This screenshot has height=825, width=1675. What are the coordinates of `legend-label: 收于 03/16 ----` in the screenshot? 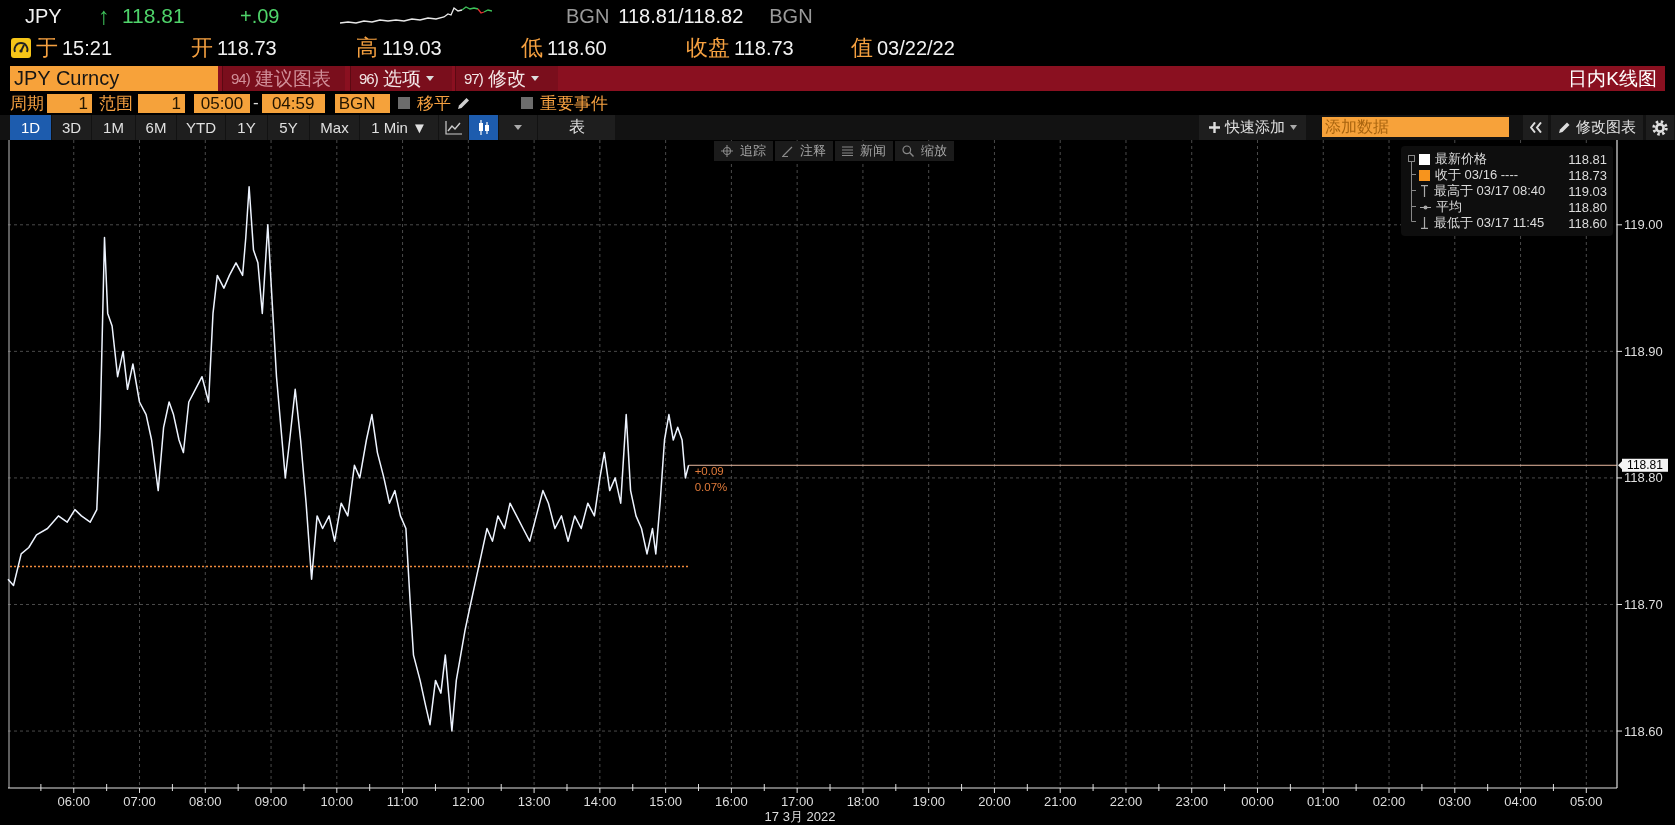 It's located at (1477, 175).